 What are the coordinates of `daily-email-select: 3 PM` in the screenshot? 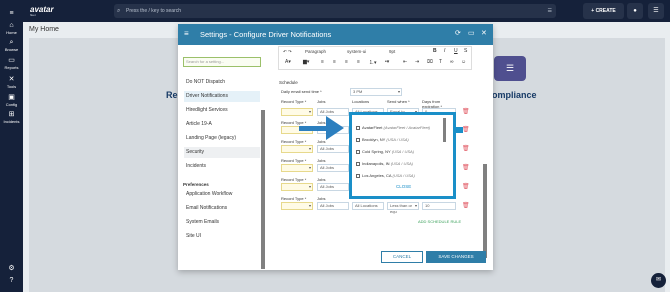 It's located at (376, 92).